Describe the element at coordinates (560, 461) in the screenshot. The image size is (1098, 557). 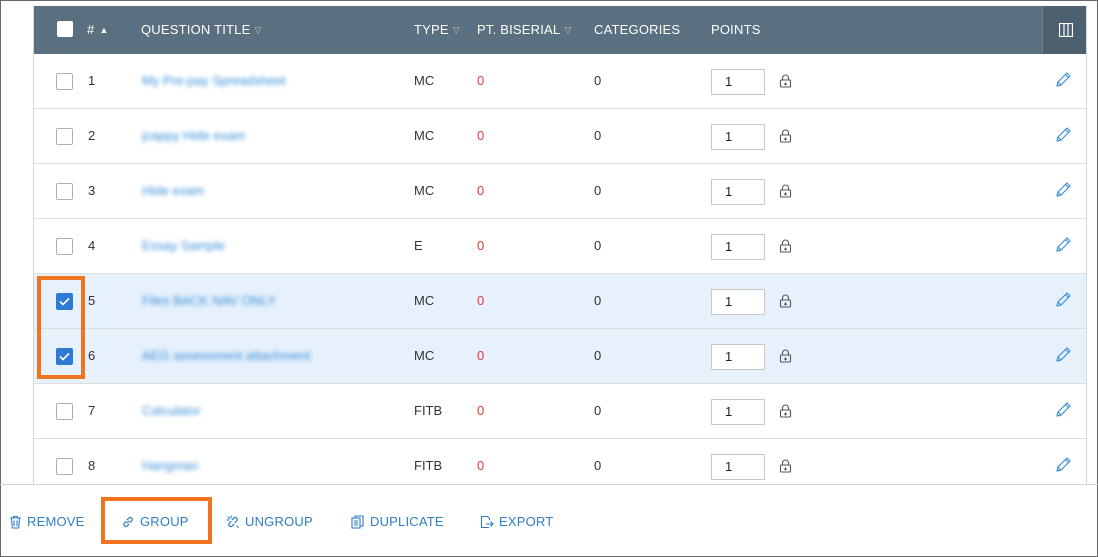
I see `table-row: 8 Hangman FITB 0 0 1` at that location.